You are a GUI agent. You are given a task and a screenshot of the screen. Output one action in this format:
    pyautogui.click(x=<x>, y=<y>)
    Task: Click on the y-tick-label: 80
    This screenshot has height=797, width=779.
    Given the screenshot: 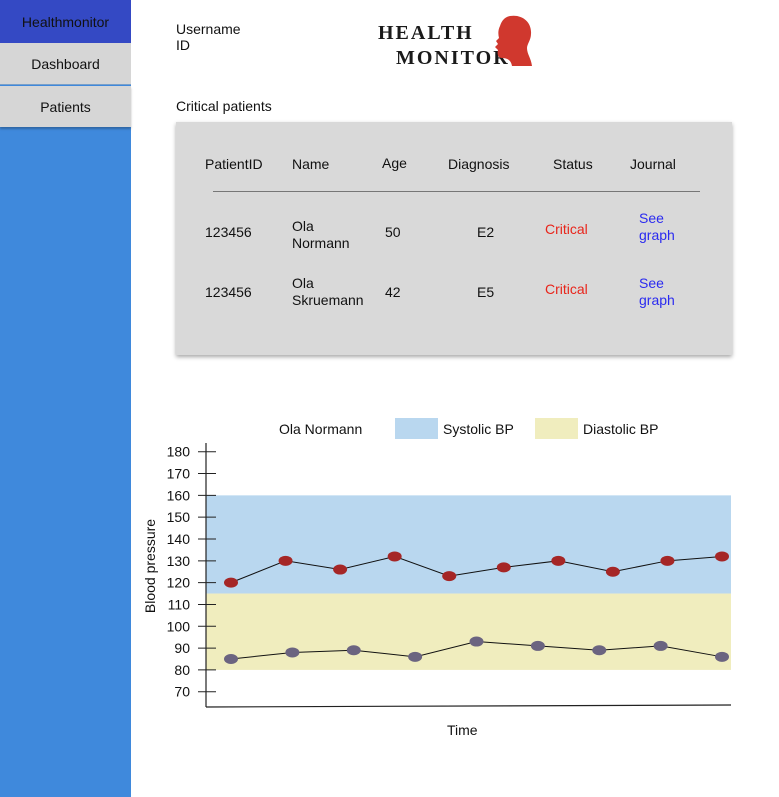 What is the action you would take?
    pyautogui.click(x=182, y=670)
    